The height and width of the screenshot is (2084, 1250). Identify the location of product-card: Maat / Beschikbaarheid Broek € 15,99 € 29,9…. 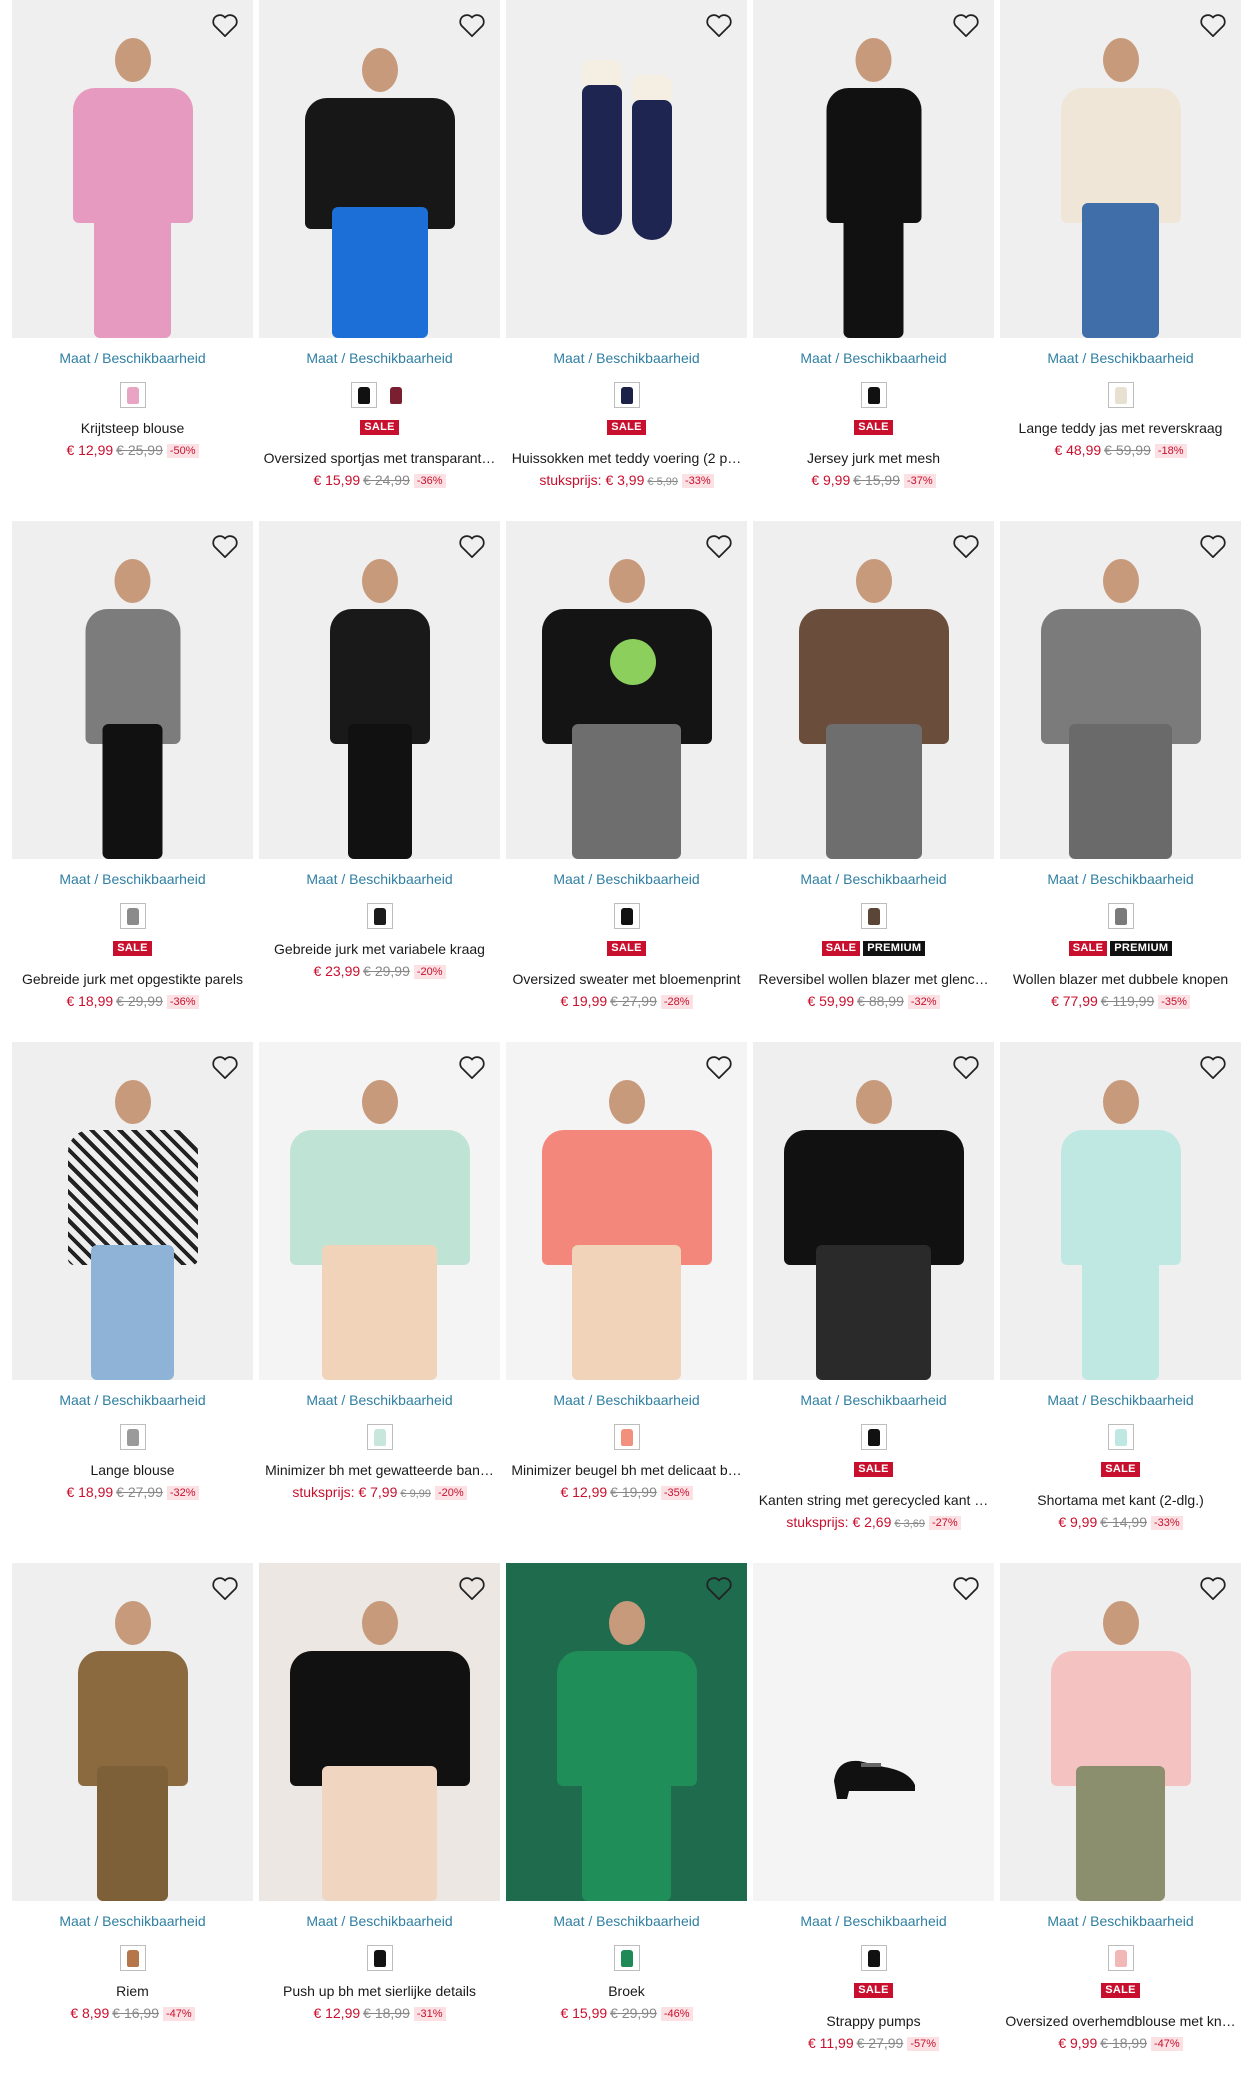
(626, 1823).